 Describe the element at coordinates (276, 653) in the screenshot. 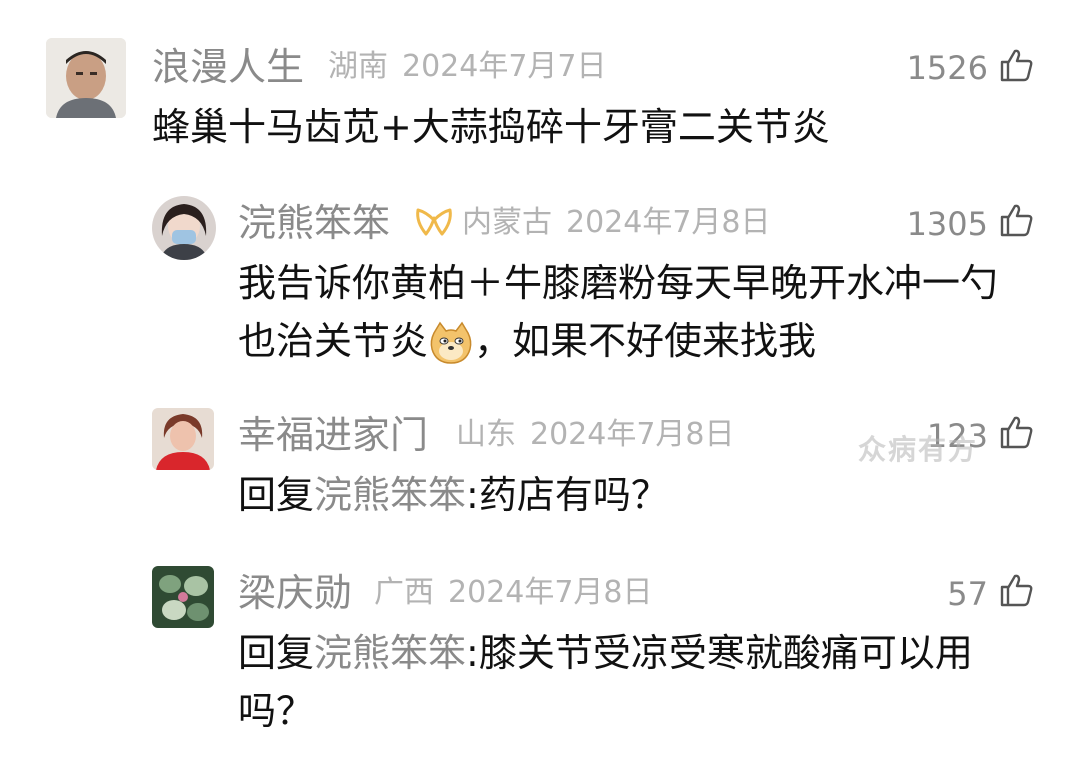

I see `reply-prefix: 回复` at that location.